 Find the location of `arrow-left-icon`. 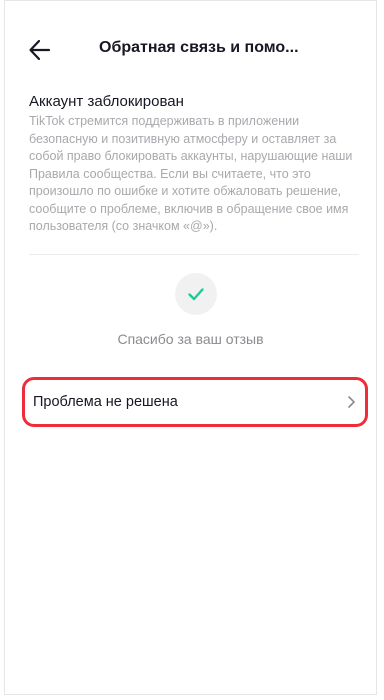

arrow-left-icon is located at coordinates (40, 50).